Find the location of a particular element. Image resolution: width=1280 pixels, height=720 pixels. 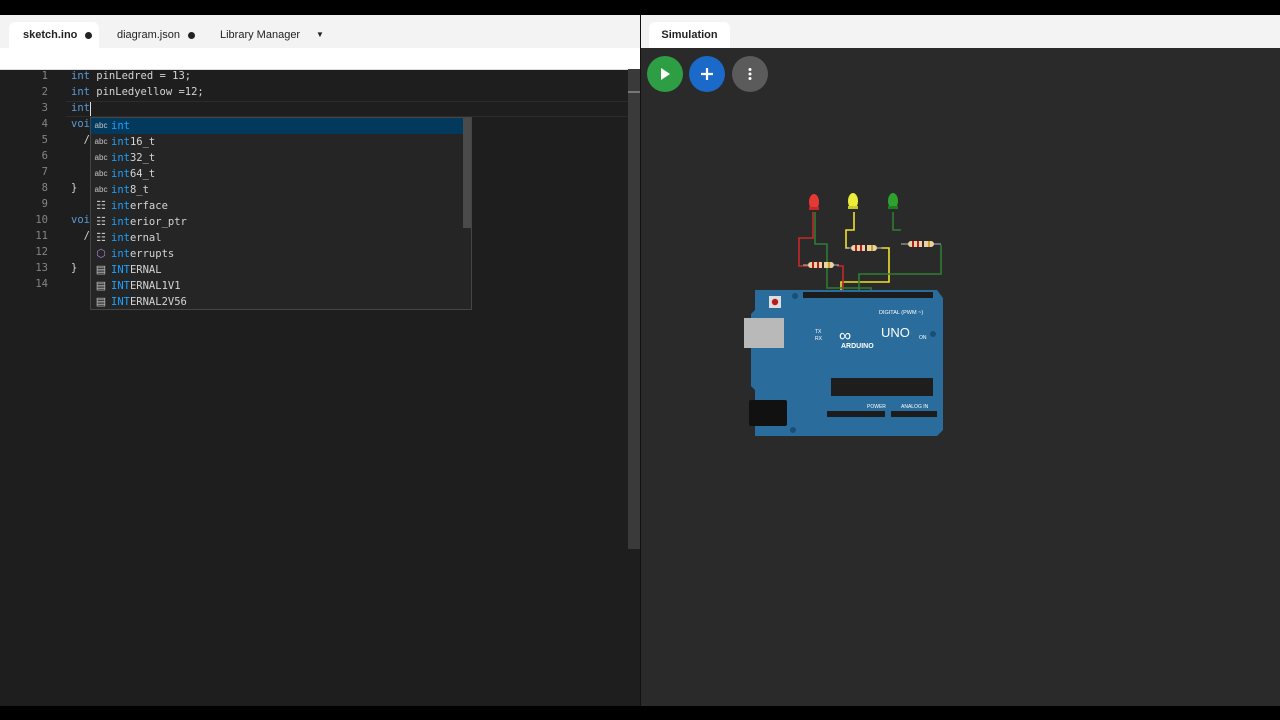

suggestion-label: interface is located at coordinates (139, 206).